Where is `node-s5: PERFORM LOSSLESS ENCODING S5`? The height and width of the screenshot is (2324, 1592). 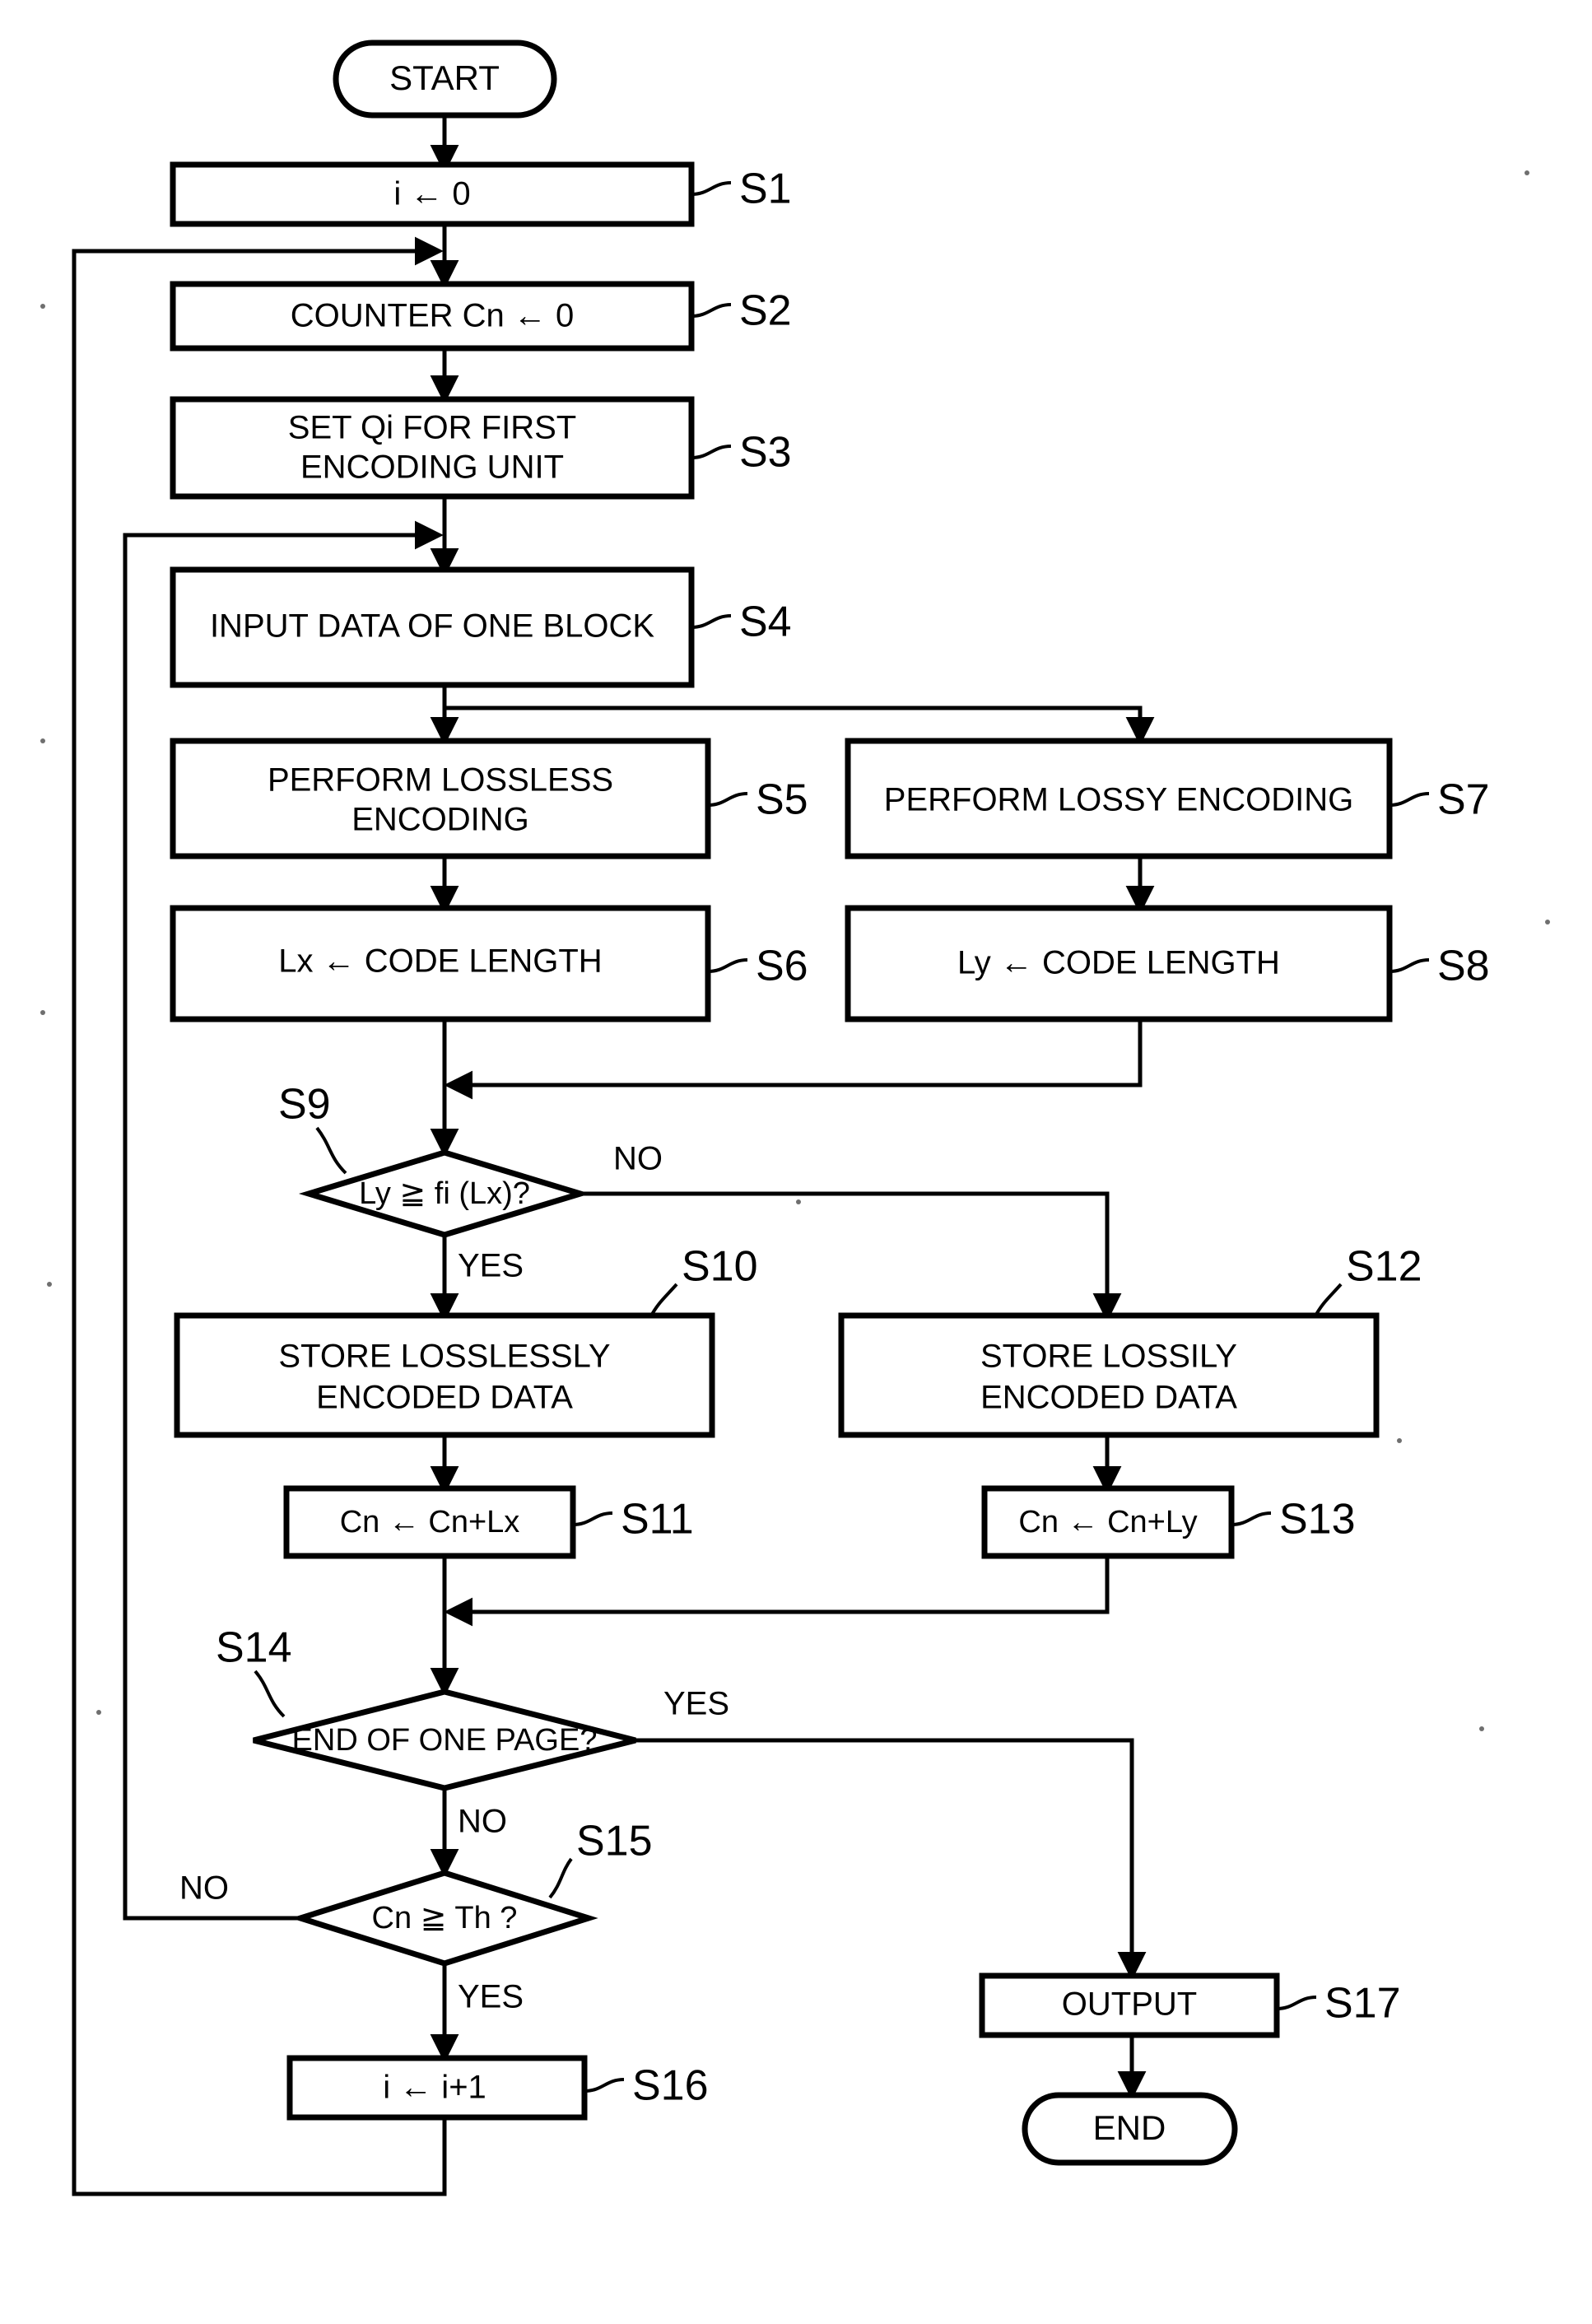 node-s5: PERFORM LOSSLESS ENCODING S5 is located at coordinates (489, 798).